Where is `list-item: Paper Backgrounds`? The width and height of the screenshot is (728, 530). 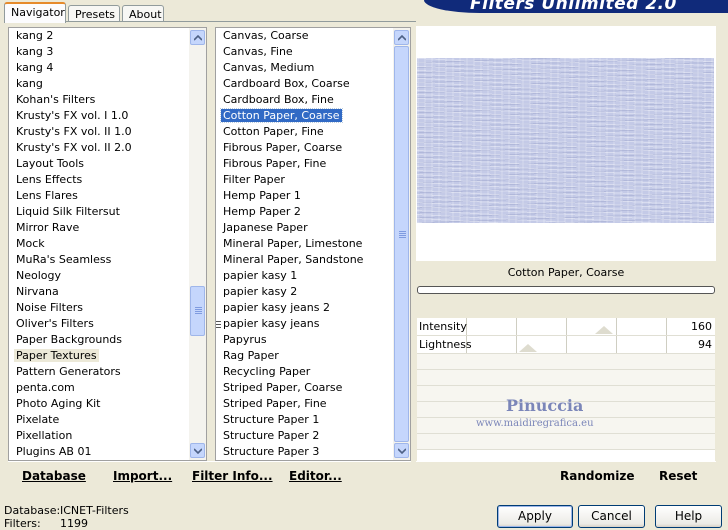 list-item: Paper Backgrounds is located at coordinates (99, 340).